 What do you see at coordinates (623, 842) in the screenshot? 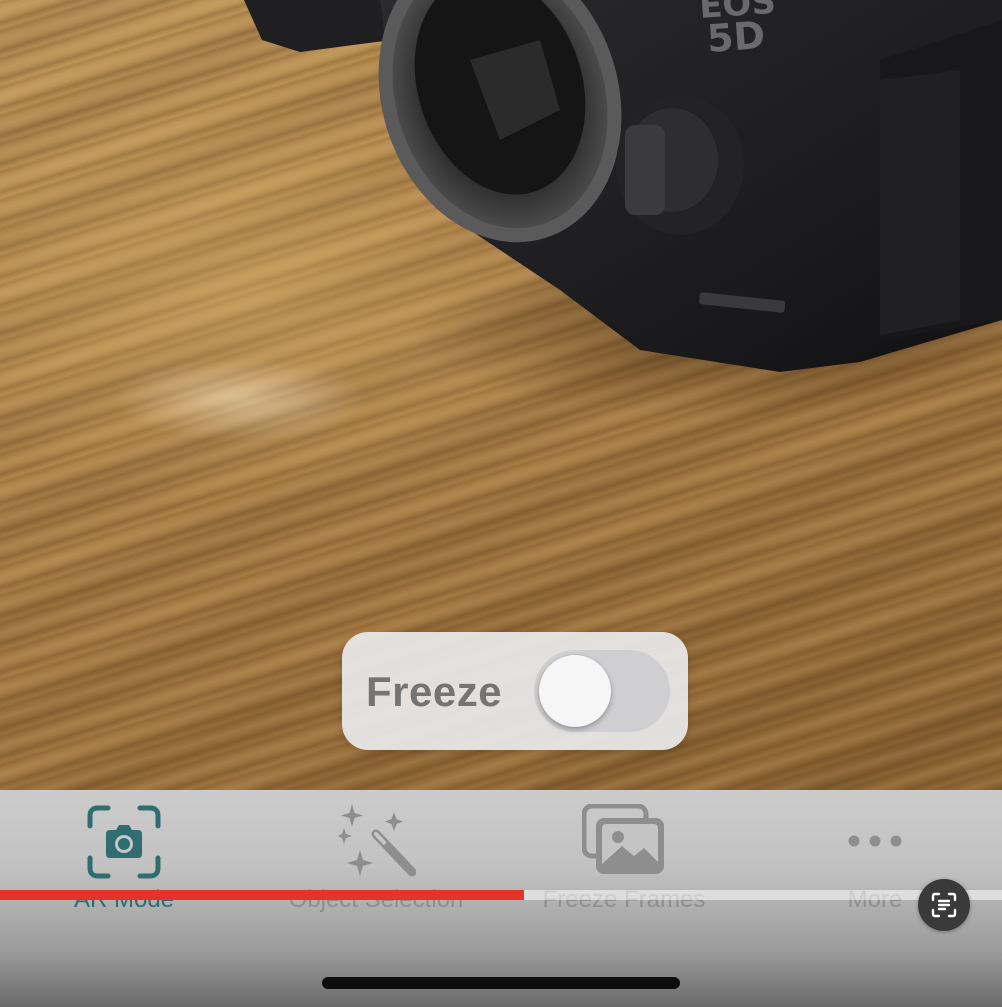
I see `photo-stack-icon` at bounding box center [623, 842].